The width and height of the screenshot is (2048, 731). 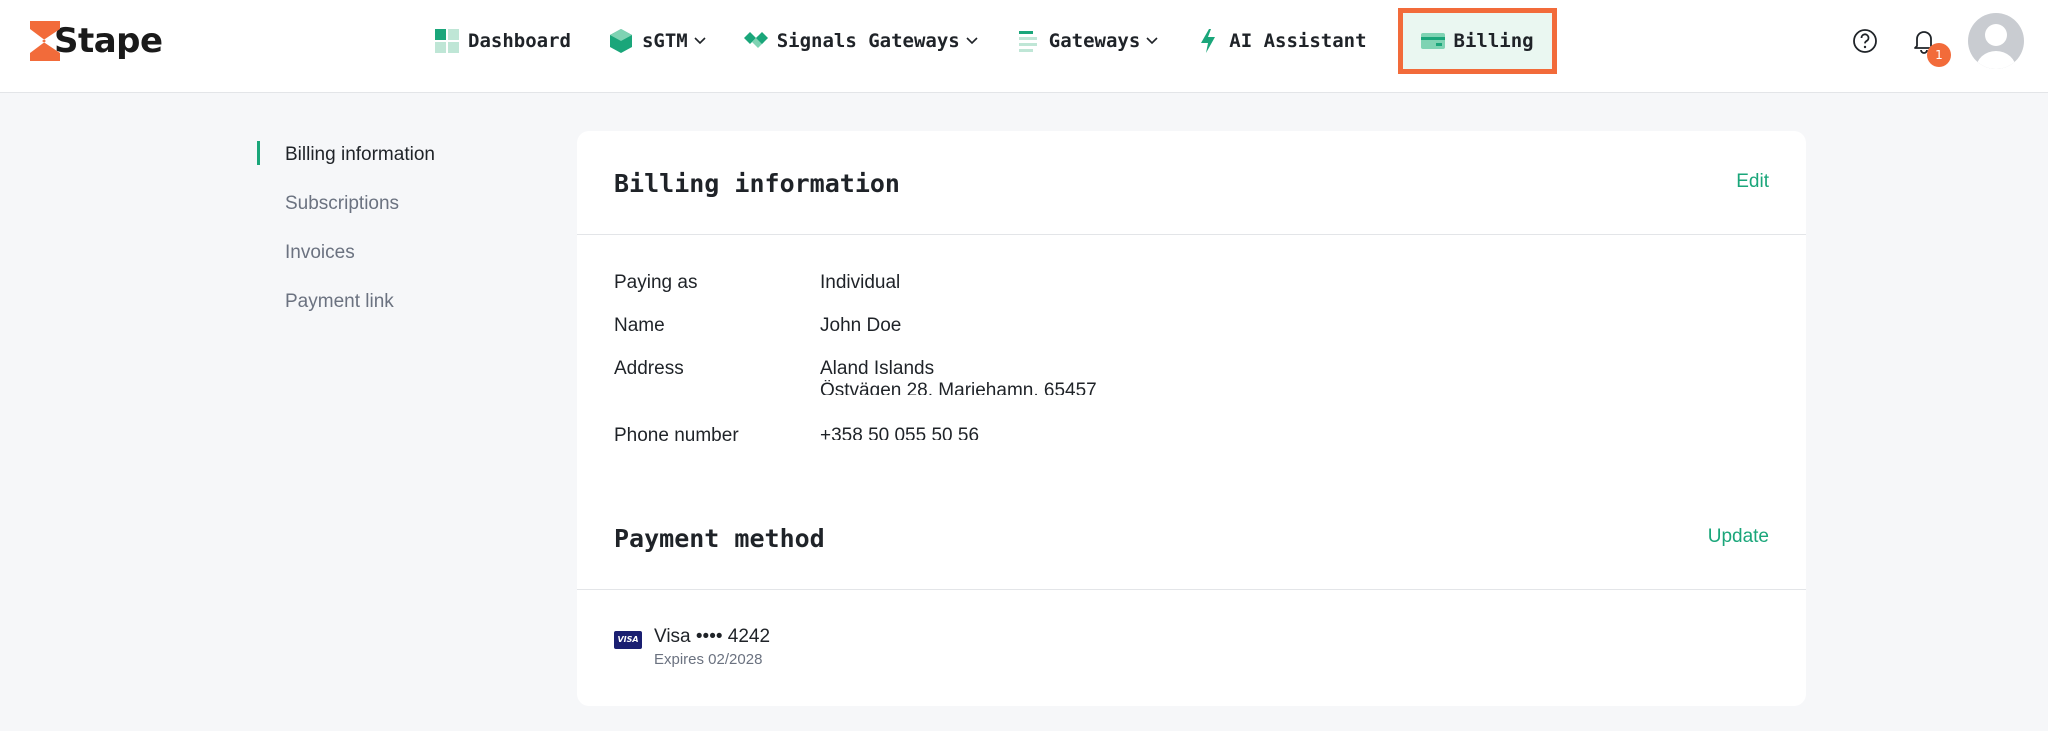 I want to click on notification-badge: 1, so click(x=1939, y=55).